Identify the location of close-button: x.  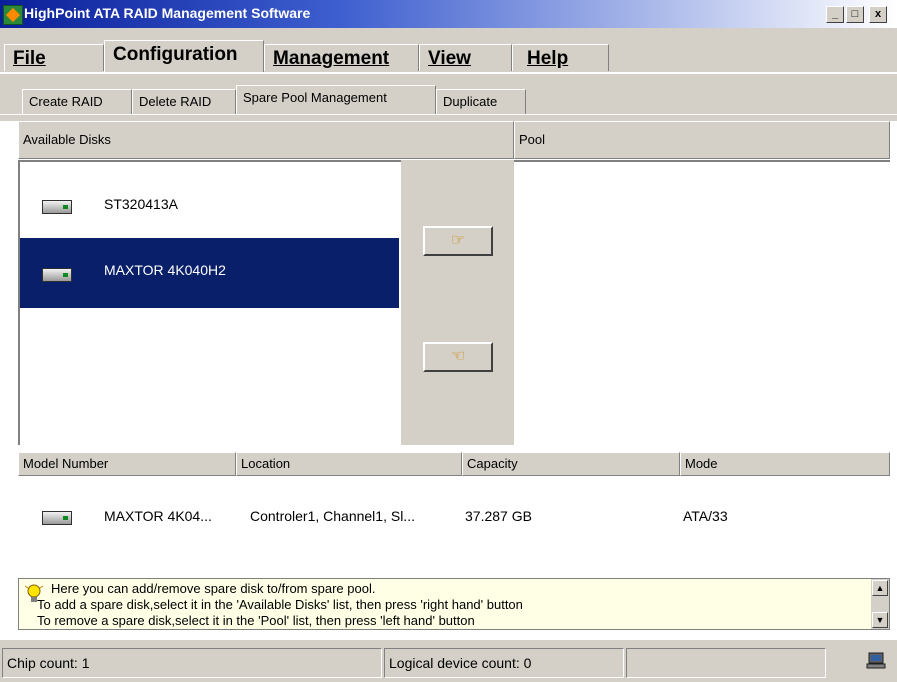
(878, 14).